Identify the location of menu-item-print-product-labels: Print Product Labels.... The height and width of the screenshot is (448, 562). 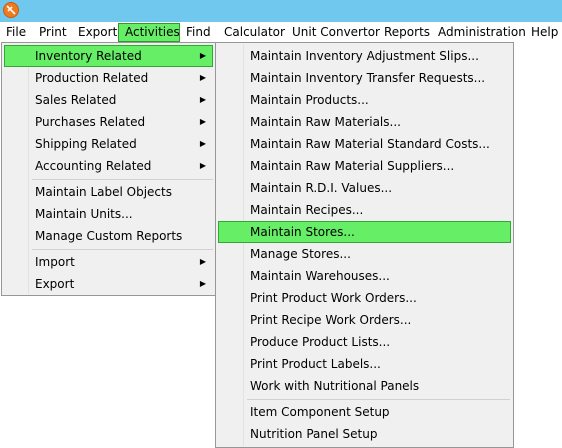
(364, 364).